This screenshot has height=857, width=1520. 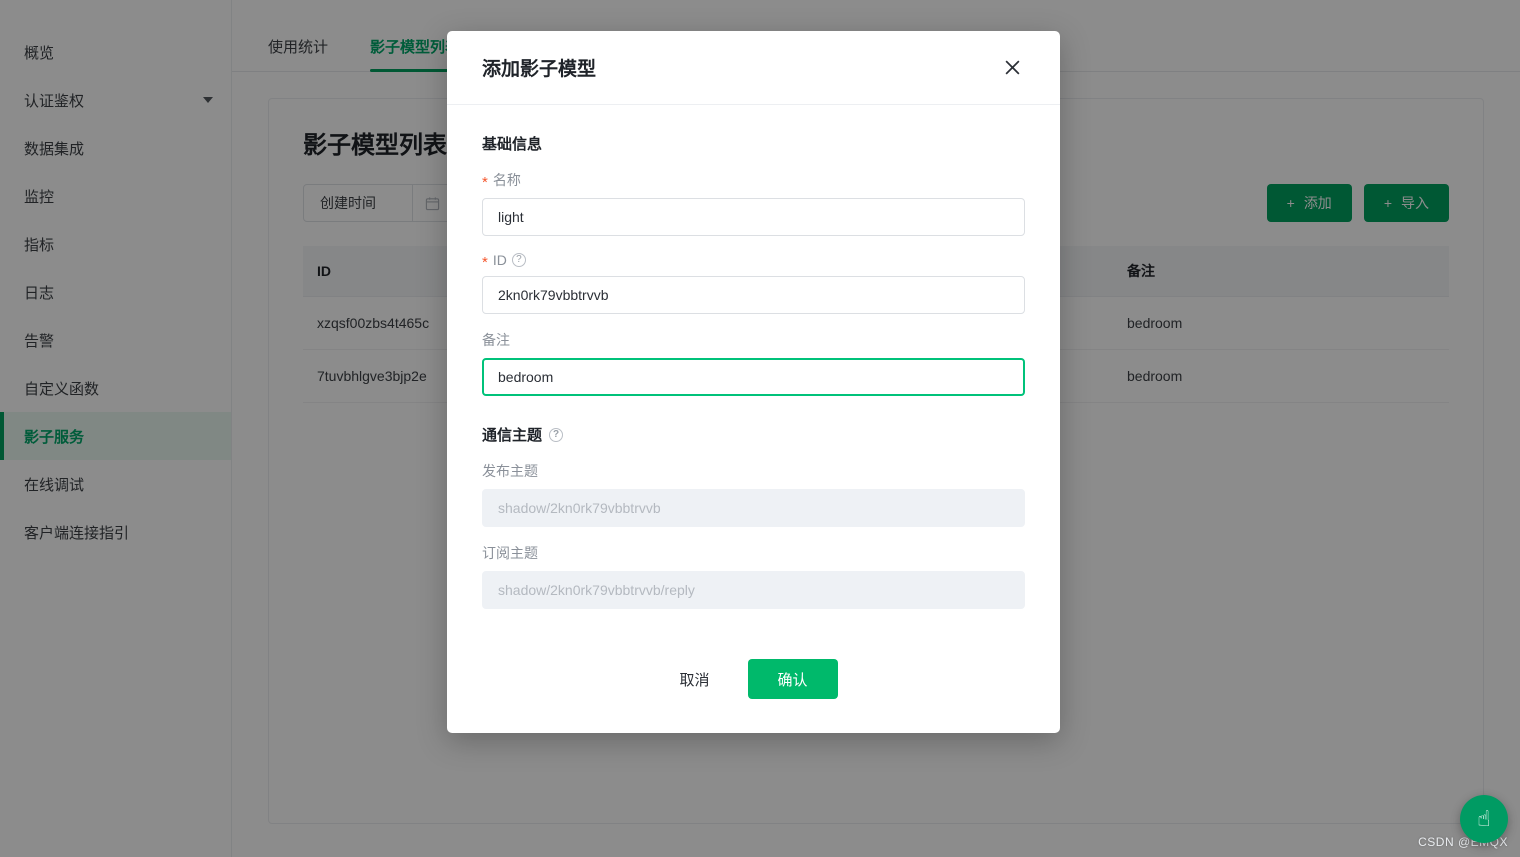 What do you see at coordinates (753, 590) in the screenshot?
I see `subscribe-topic-input` at bounding box center [753, 590].